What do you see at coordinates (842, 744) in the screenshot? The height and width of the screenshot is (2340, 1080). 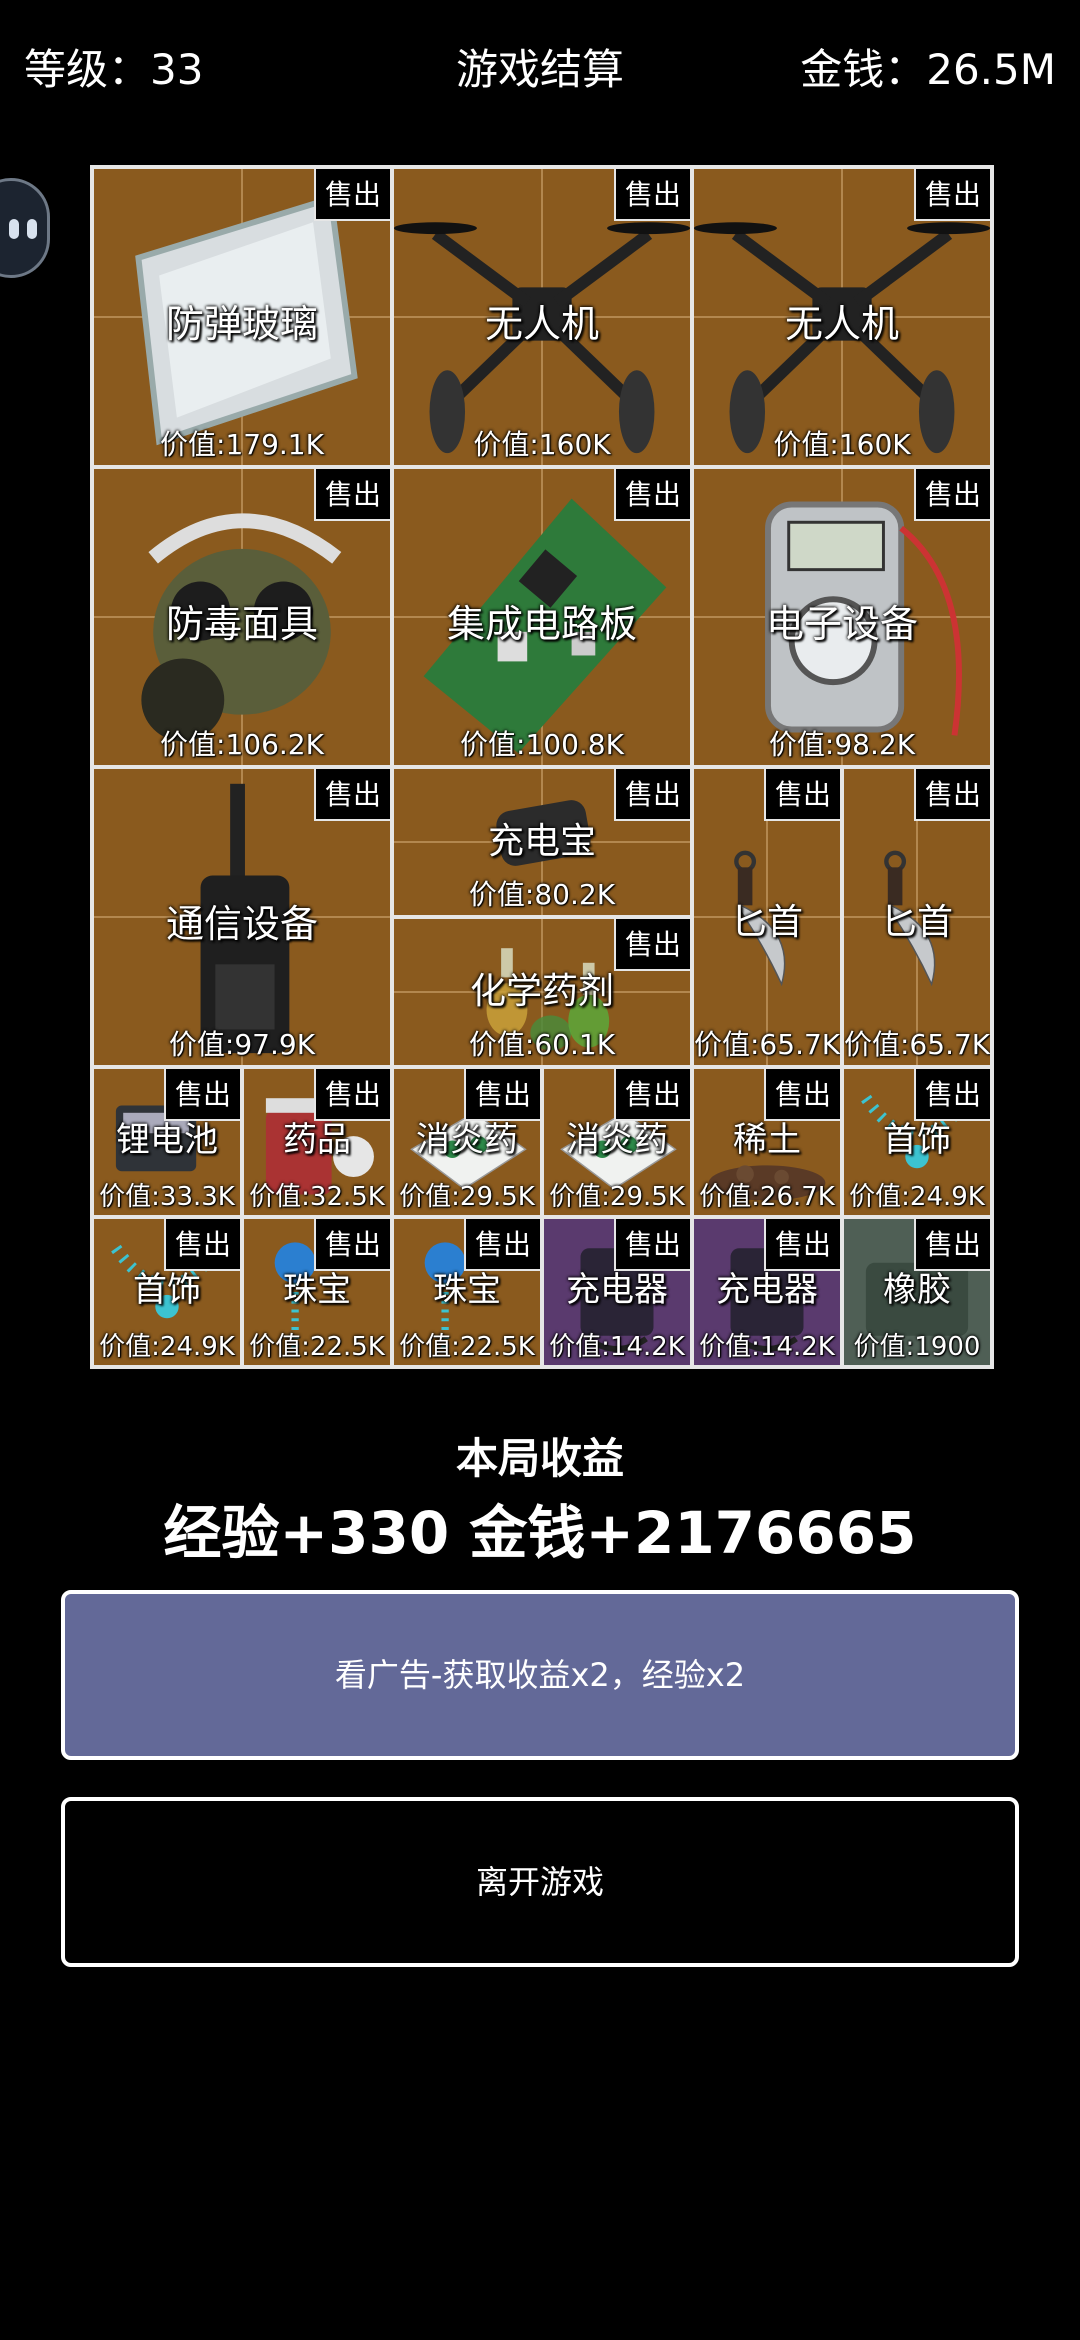 I see `item-value: 价值:98.2K` at bounding box center [842, 744].